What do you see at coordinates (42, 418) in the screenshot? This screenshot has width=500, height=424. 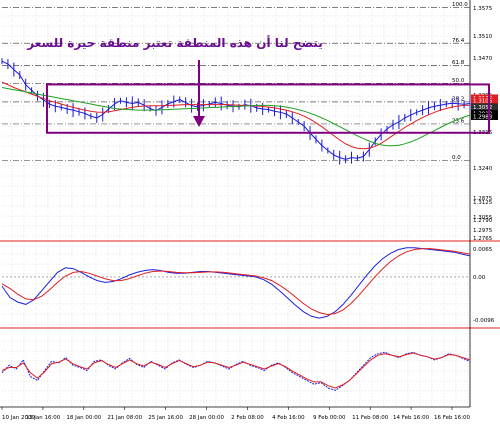 I see `x-tick-label: 13 Jan 16:00` at bounding box center [42, 418].